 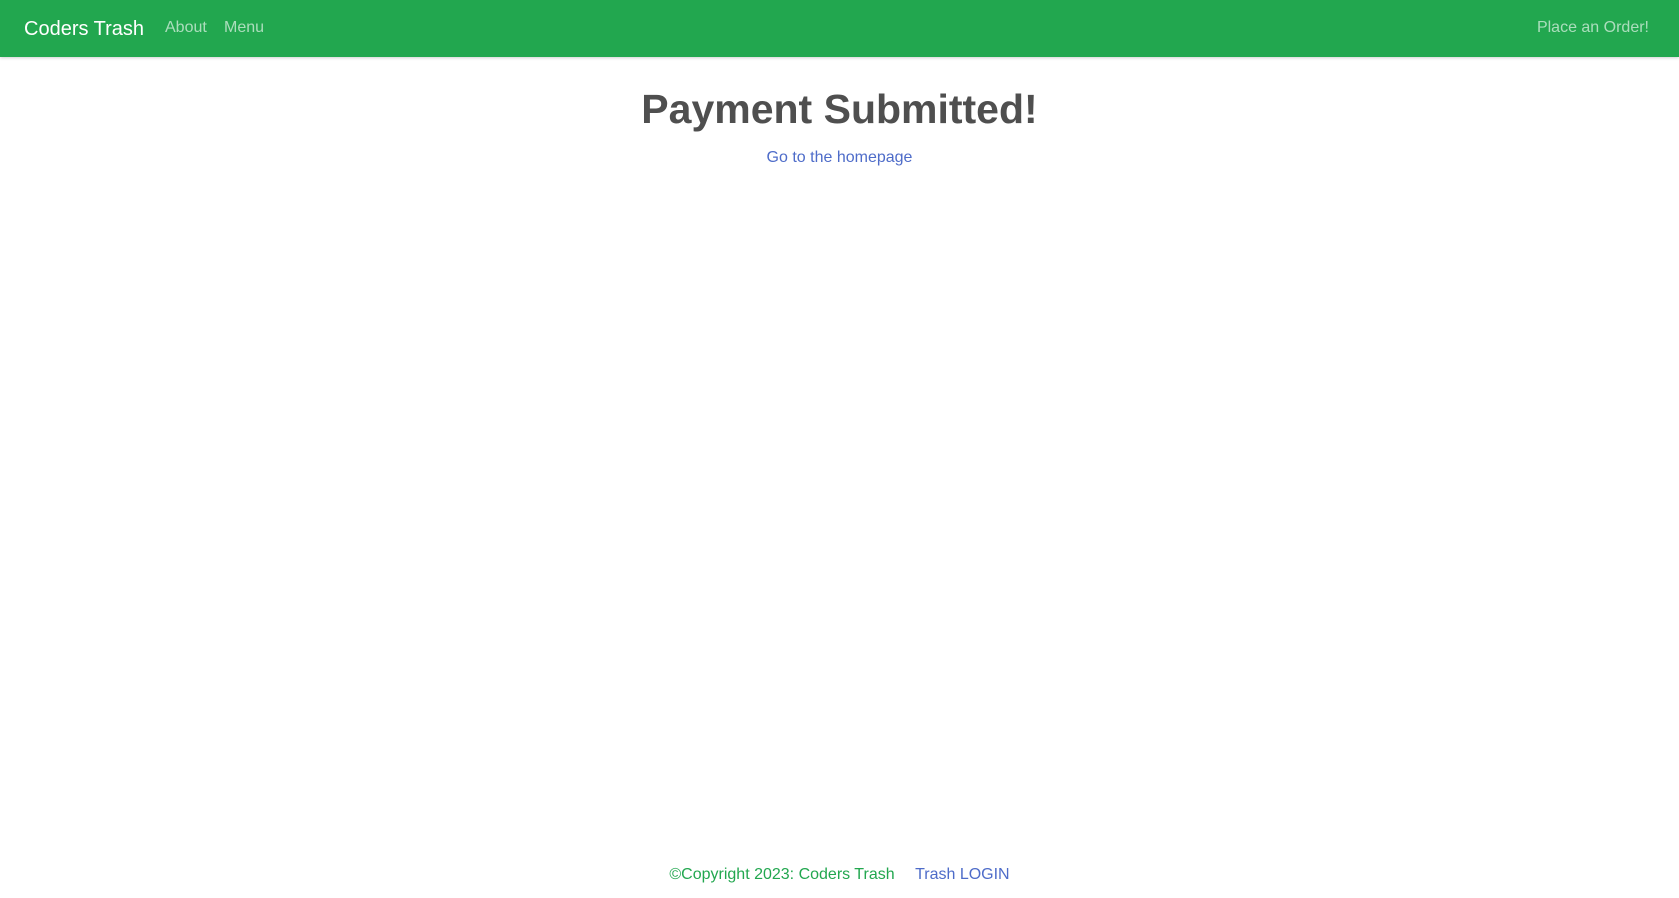 What do you see at coordinates (84, 29) in the screenshot?
I see `brand-link: Coders Trash` at bounding box center [84, 29].